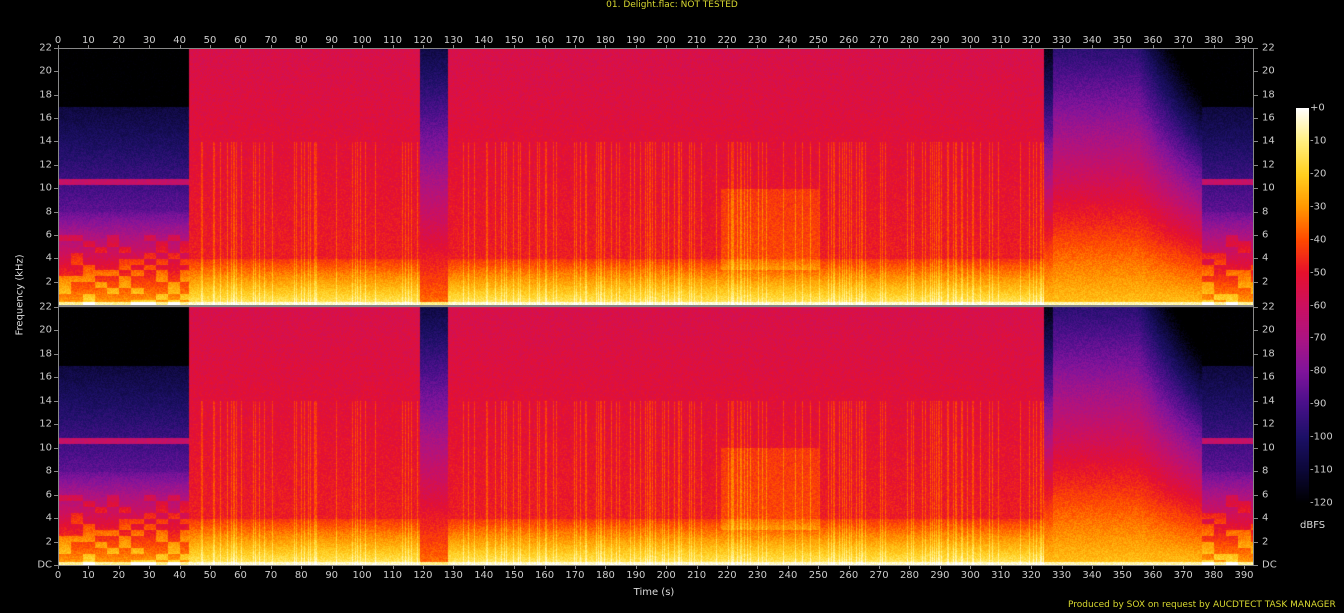 The height and width of the screenshot is (613, 1344). I want to click on x-tick-label-bottom: 320, so click(1031, 575).